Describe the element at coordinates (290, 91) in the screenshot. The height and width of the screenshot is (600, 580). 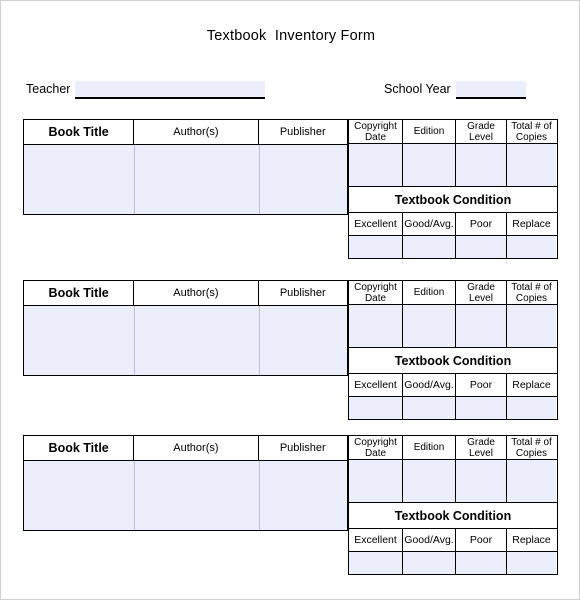
I see `form-meta-row: Teacher School Year` at that location.